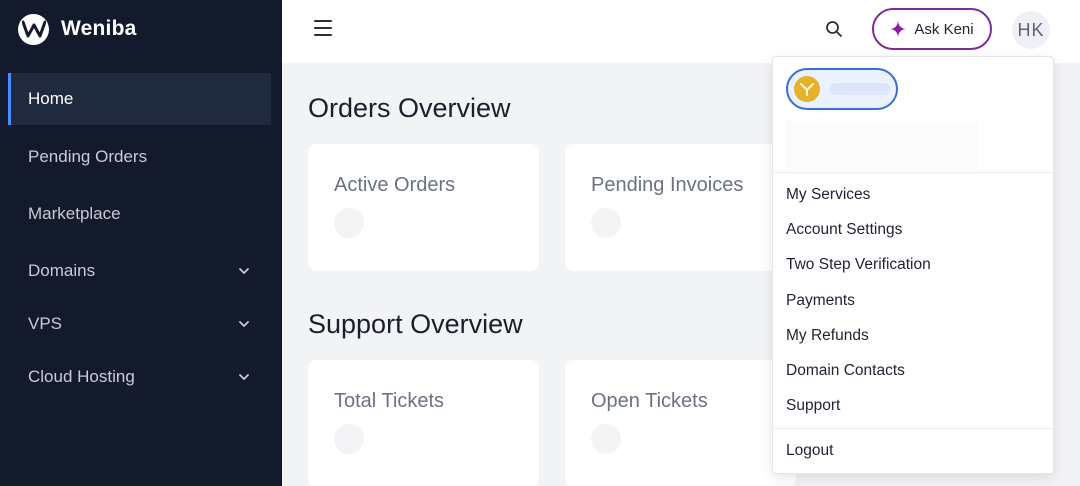  What do you see at coordinates (395, 185) in the screenshot?
I see `card-label: Active Orders` at bounding box center [395, 185].